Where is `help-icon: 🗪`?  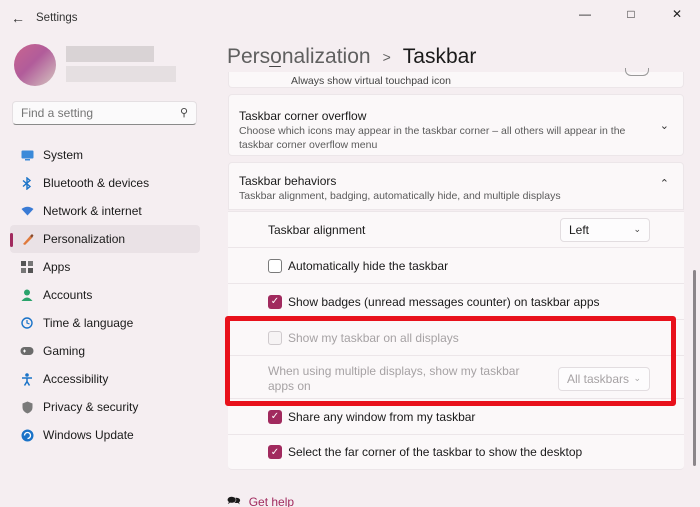
help-icon: 🗪 is located at coordinates (234, 501).